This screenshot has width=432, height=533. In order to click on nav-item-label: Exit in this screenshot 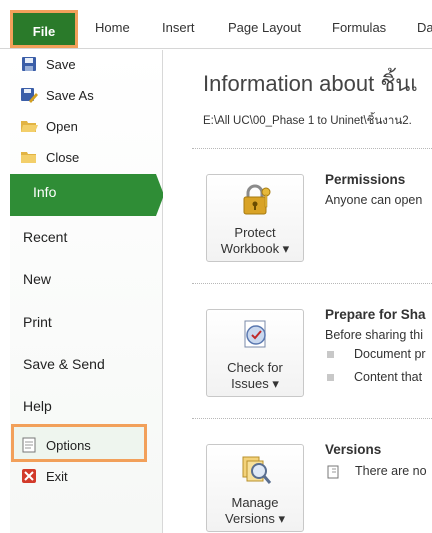, I will do `click(57, 476)`.